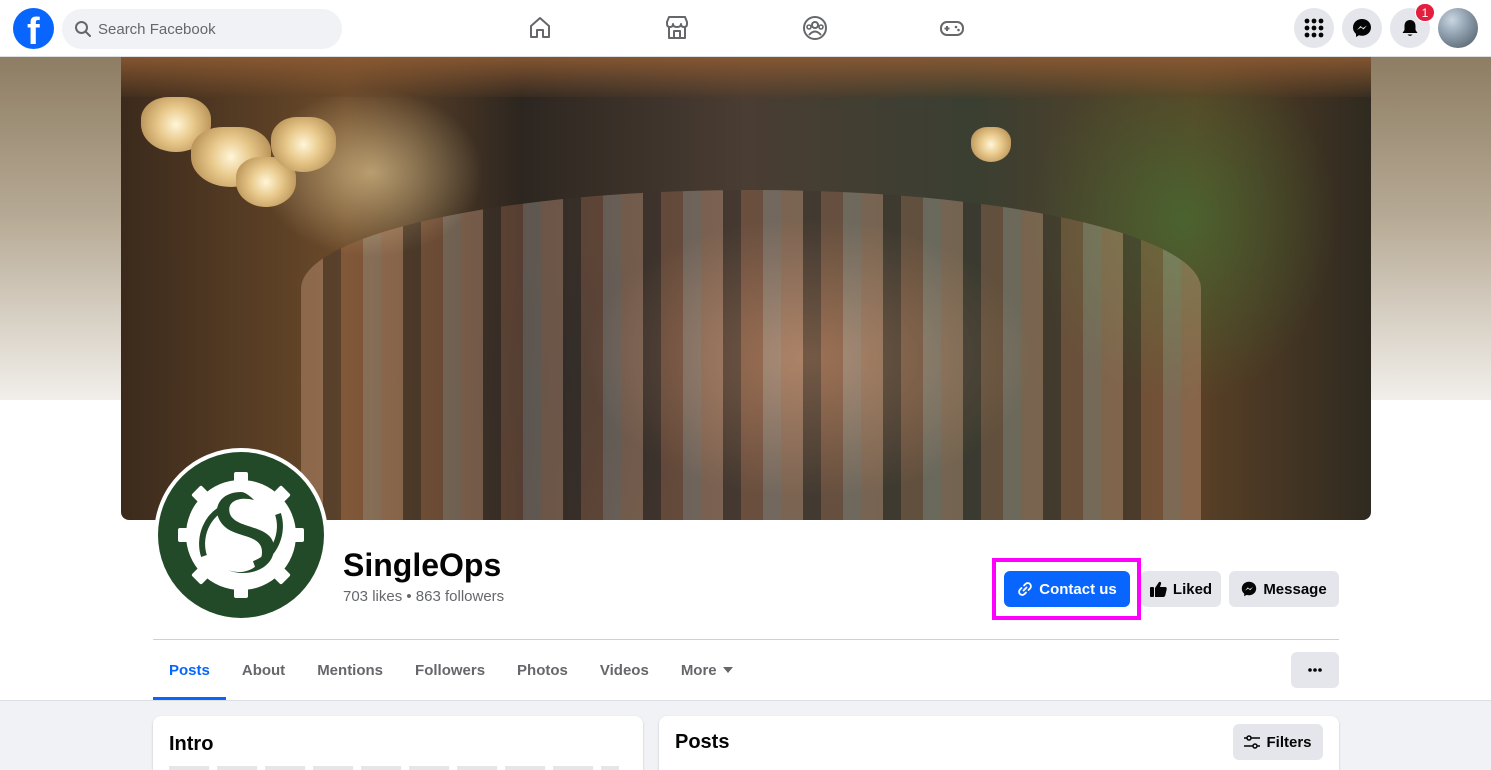 The height and width of the screenshot is (770, 1491). I want to click on search-icon, so click(83, 29).